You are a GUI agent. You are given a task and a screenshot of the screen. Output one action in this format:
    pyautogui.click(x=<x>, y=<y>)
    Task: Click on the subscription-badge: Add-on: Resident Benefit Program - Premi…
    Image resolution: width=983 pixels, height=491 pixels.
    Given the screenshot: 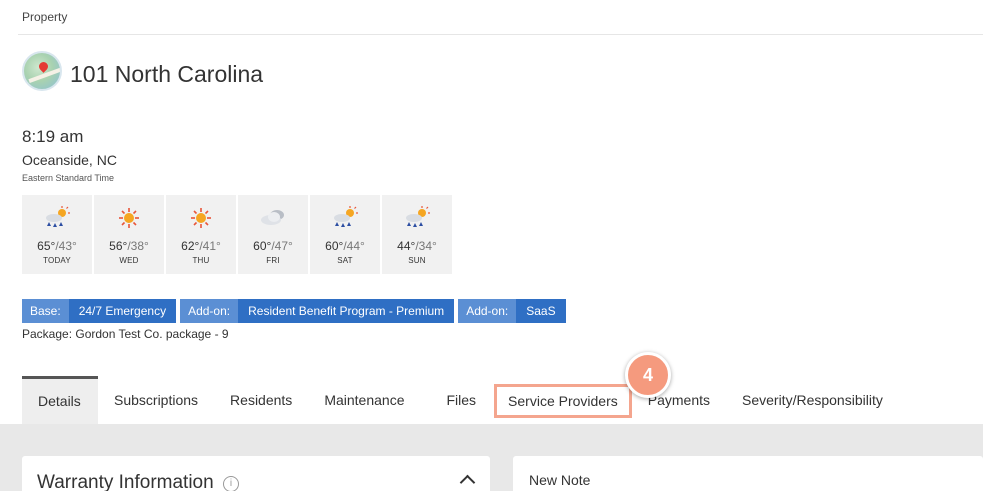 What is the action you would take?
    pyautogui.click(x=317, y=311)
    